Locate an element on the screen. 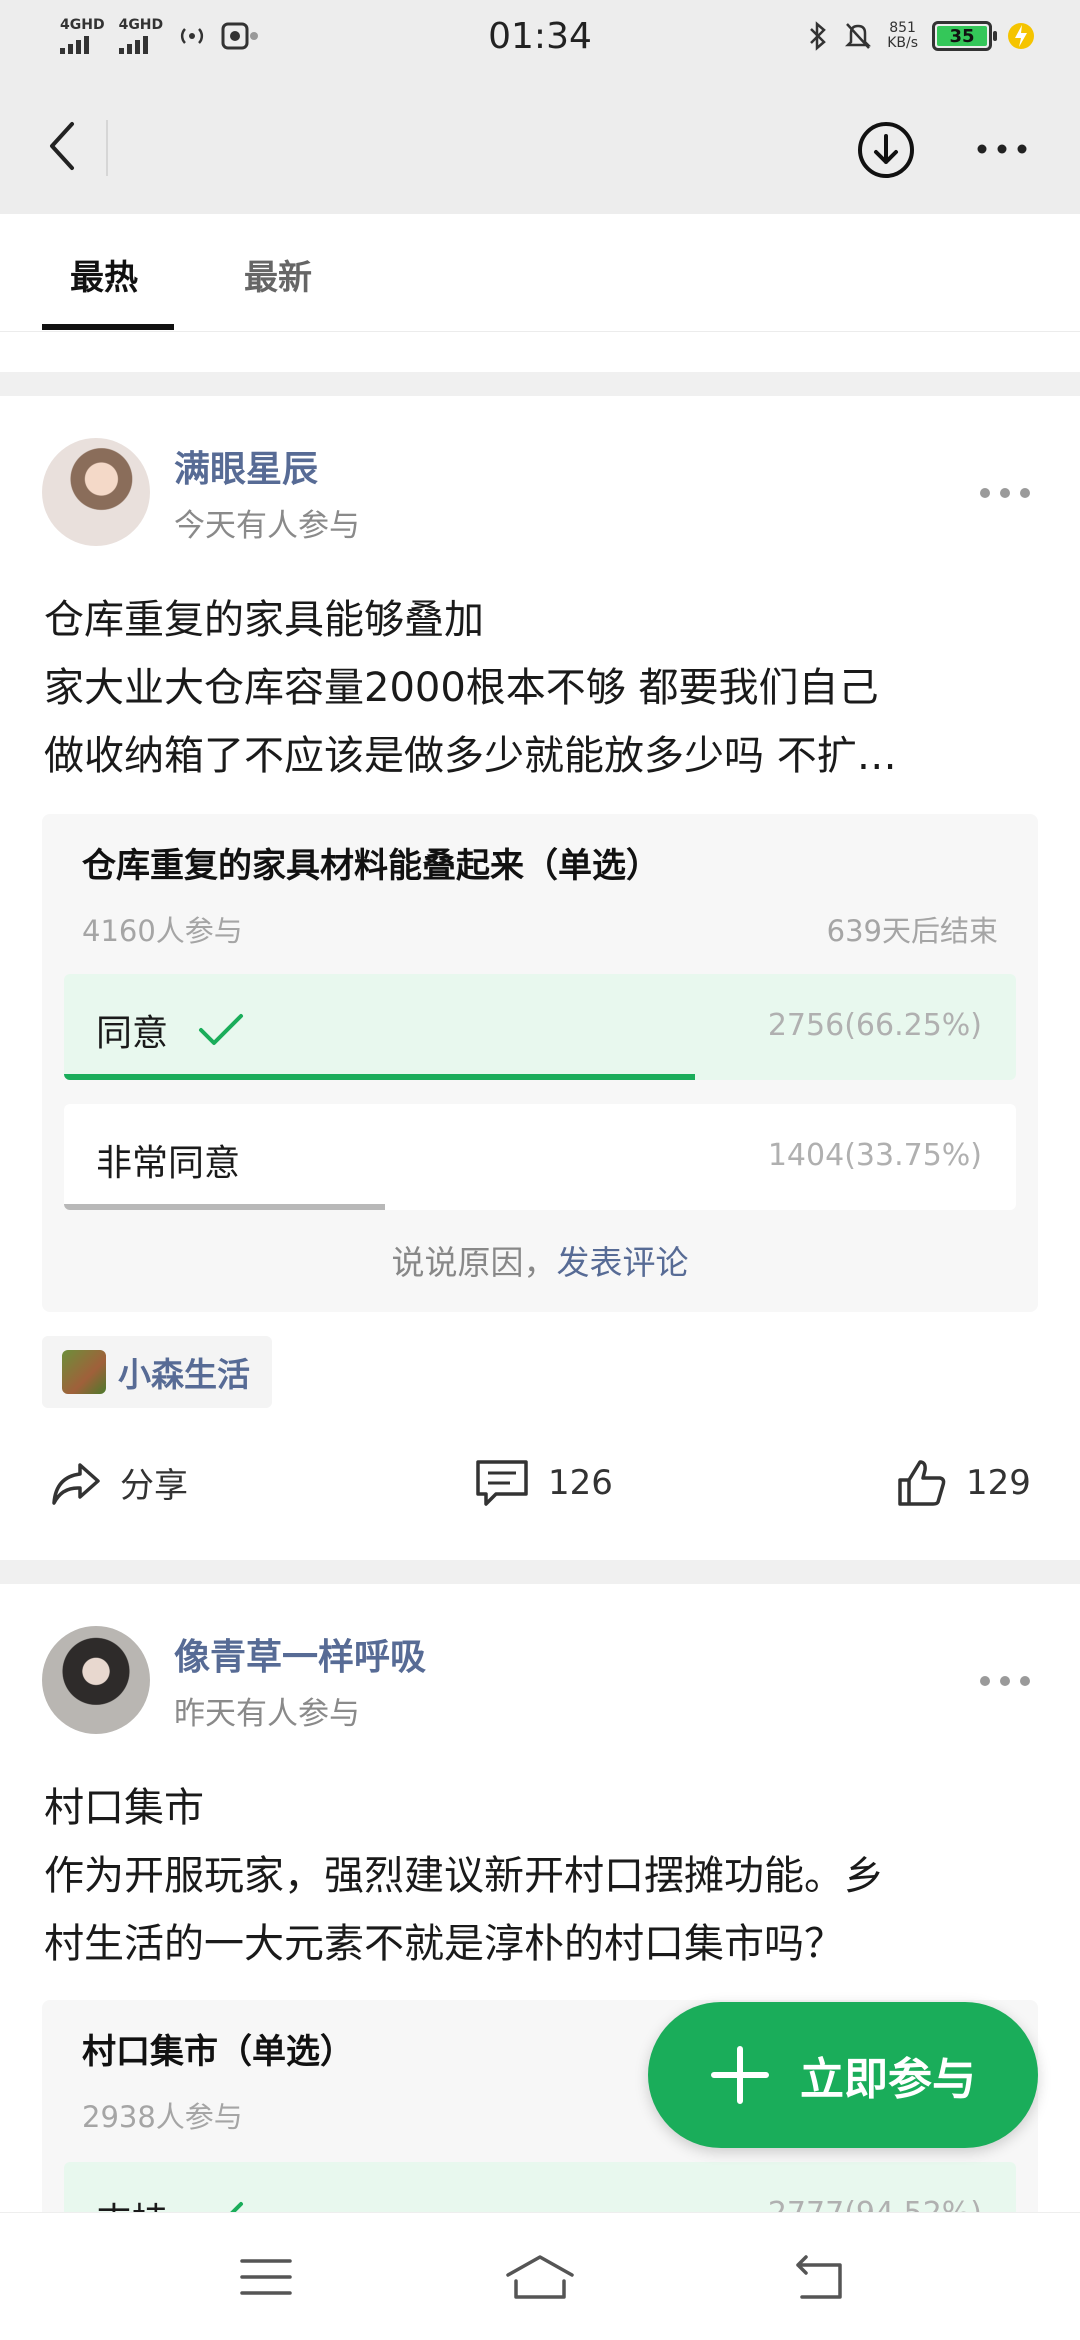  author-name: 满眼星辰 is located at coordinates (246, 466).